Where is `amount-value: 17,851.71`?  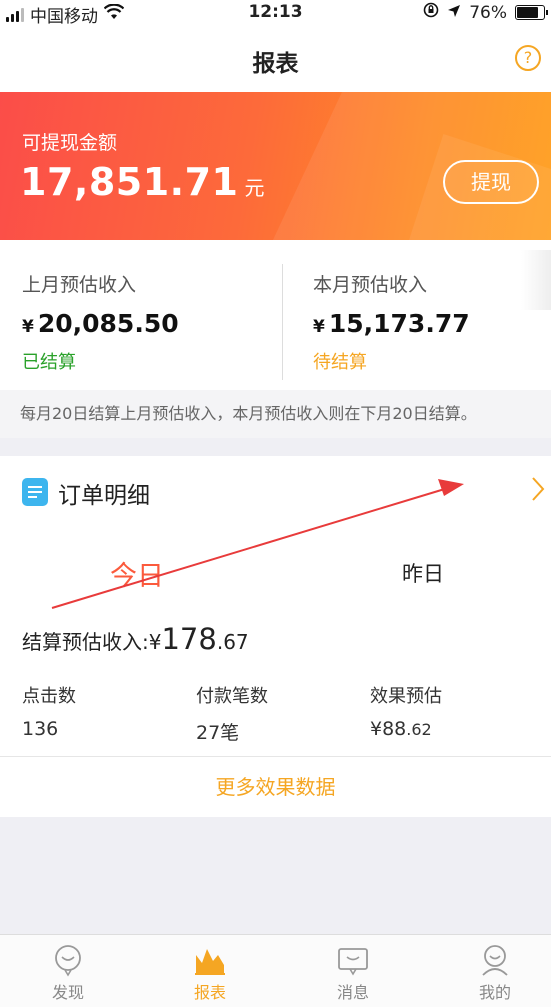
amount-value: 17,851.71 is located at coordinates (129, 182).